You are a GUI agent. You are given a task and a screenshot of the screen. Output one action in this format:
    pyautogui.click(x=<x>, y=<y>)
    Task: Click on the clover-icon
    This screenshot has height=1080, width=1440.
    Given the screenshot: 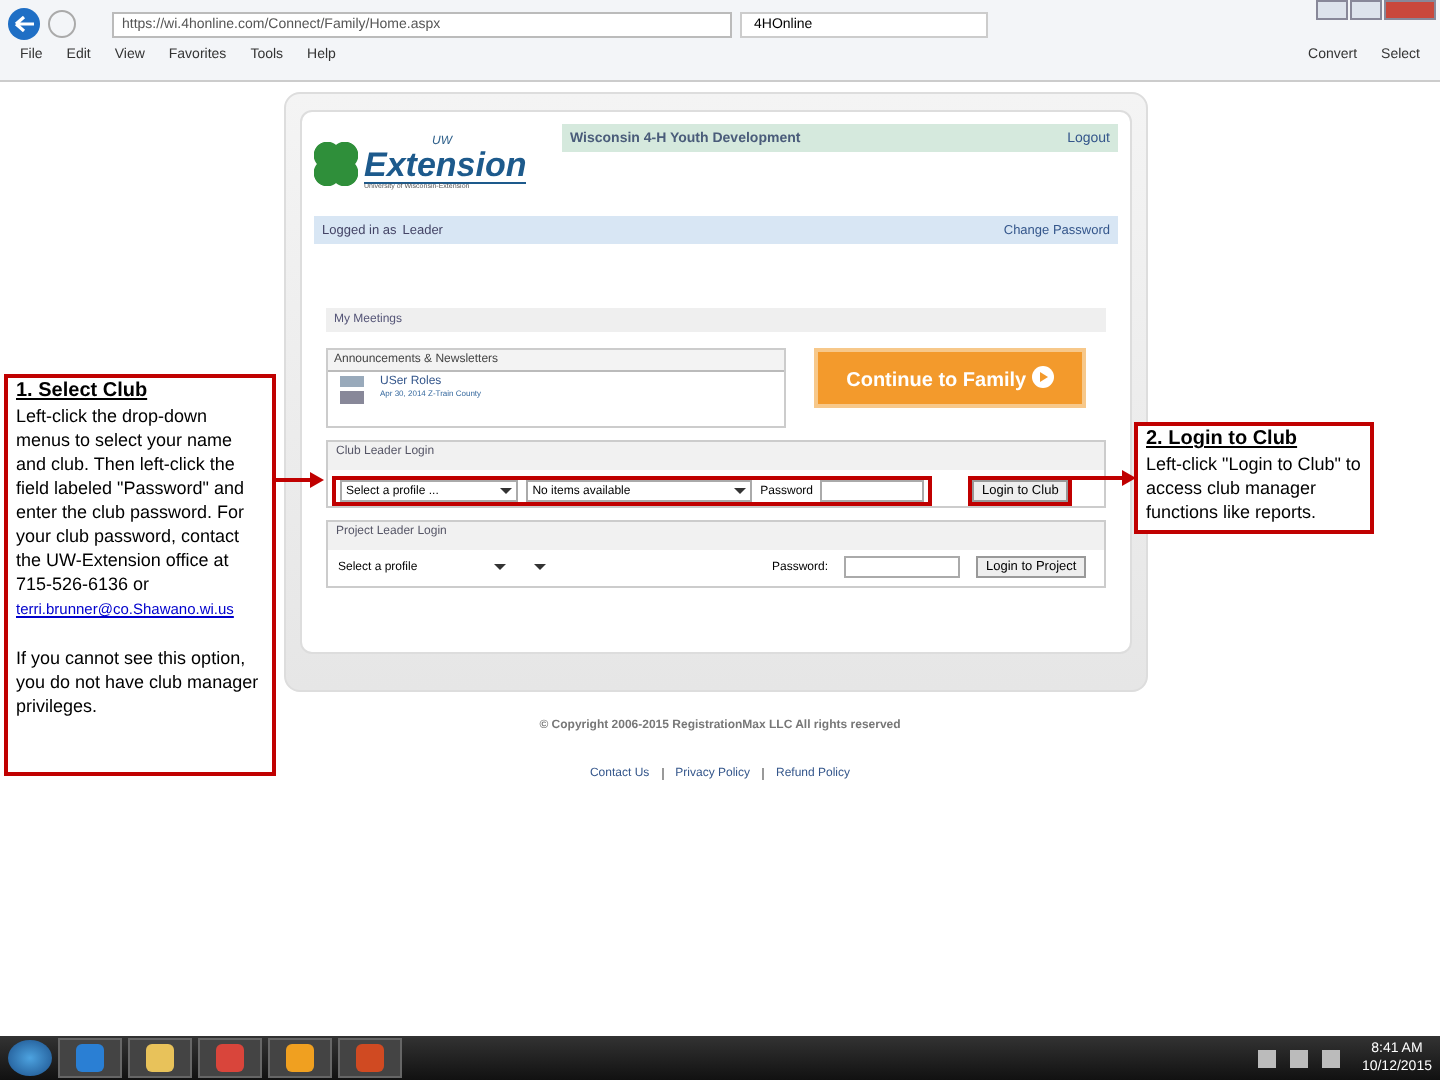 What is the action you would take?
    pyautogui.click(x=336, y=164)
    